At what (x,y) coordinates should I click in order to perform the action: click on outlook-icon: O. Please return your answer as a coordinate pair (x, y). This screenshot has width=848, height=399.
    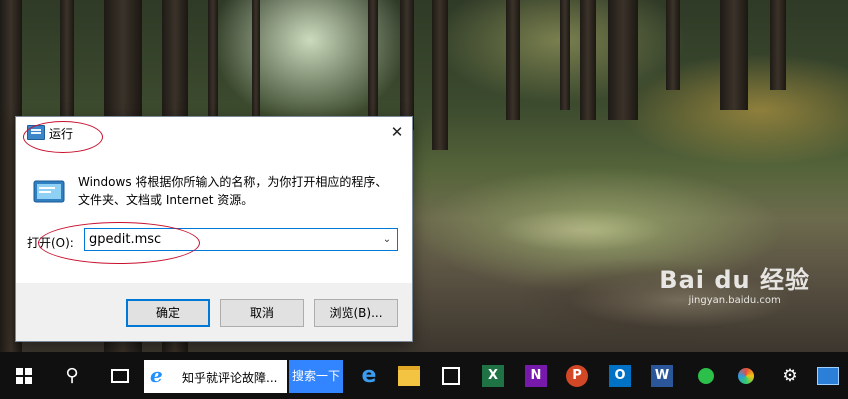
    Looking at the image, I should click on (620, 375).